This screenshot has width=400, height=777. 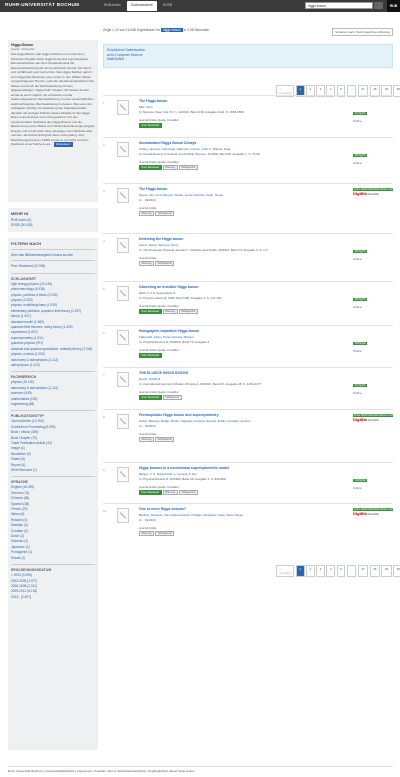 What do you see at coordinates (150, 397) in the screenshot?
I see `peer-reviewed-badge: Peer Reviewed` at bounding box center [150, 397].